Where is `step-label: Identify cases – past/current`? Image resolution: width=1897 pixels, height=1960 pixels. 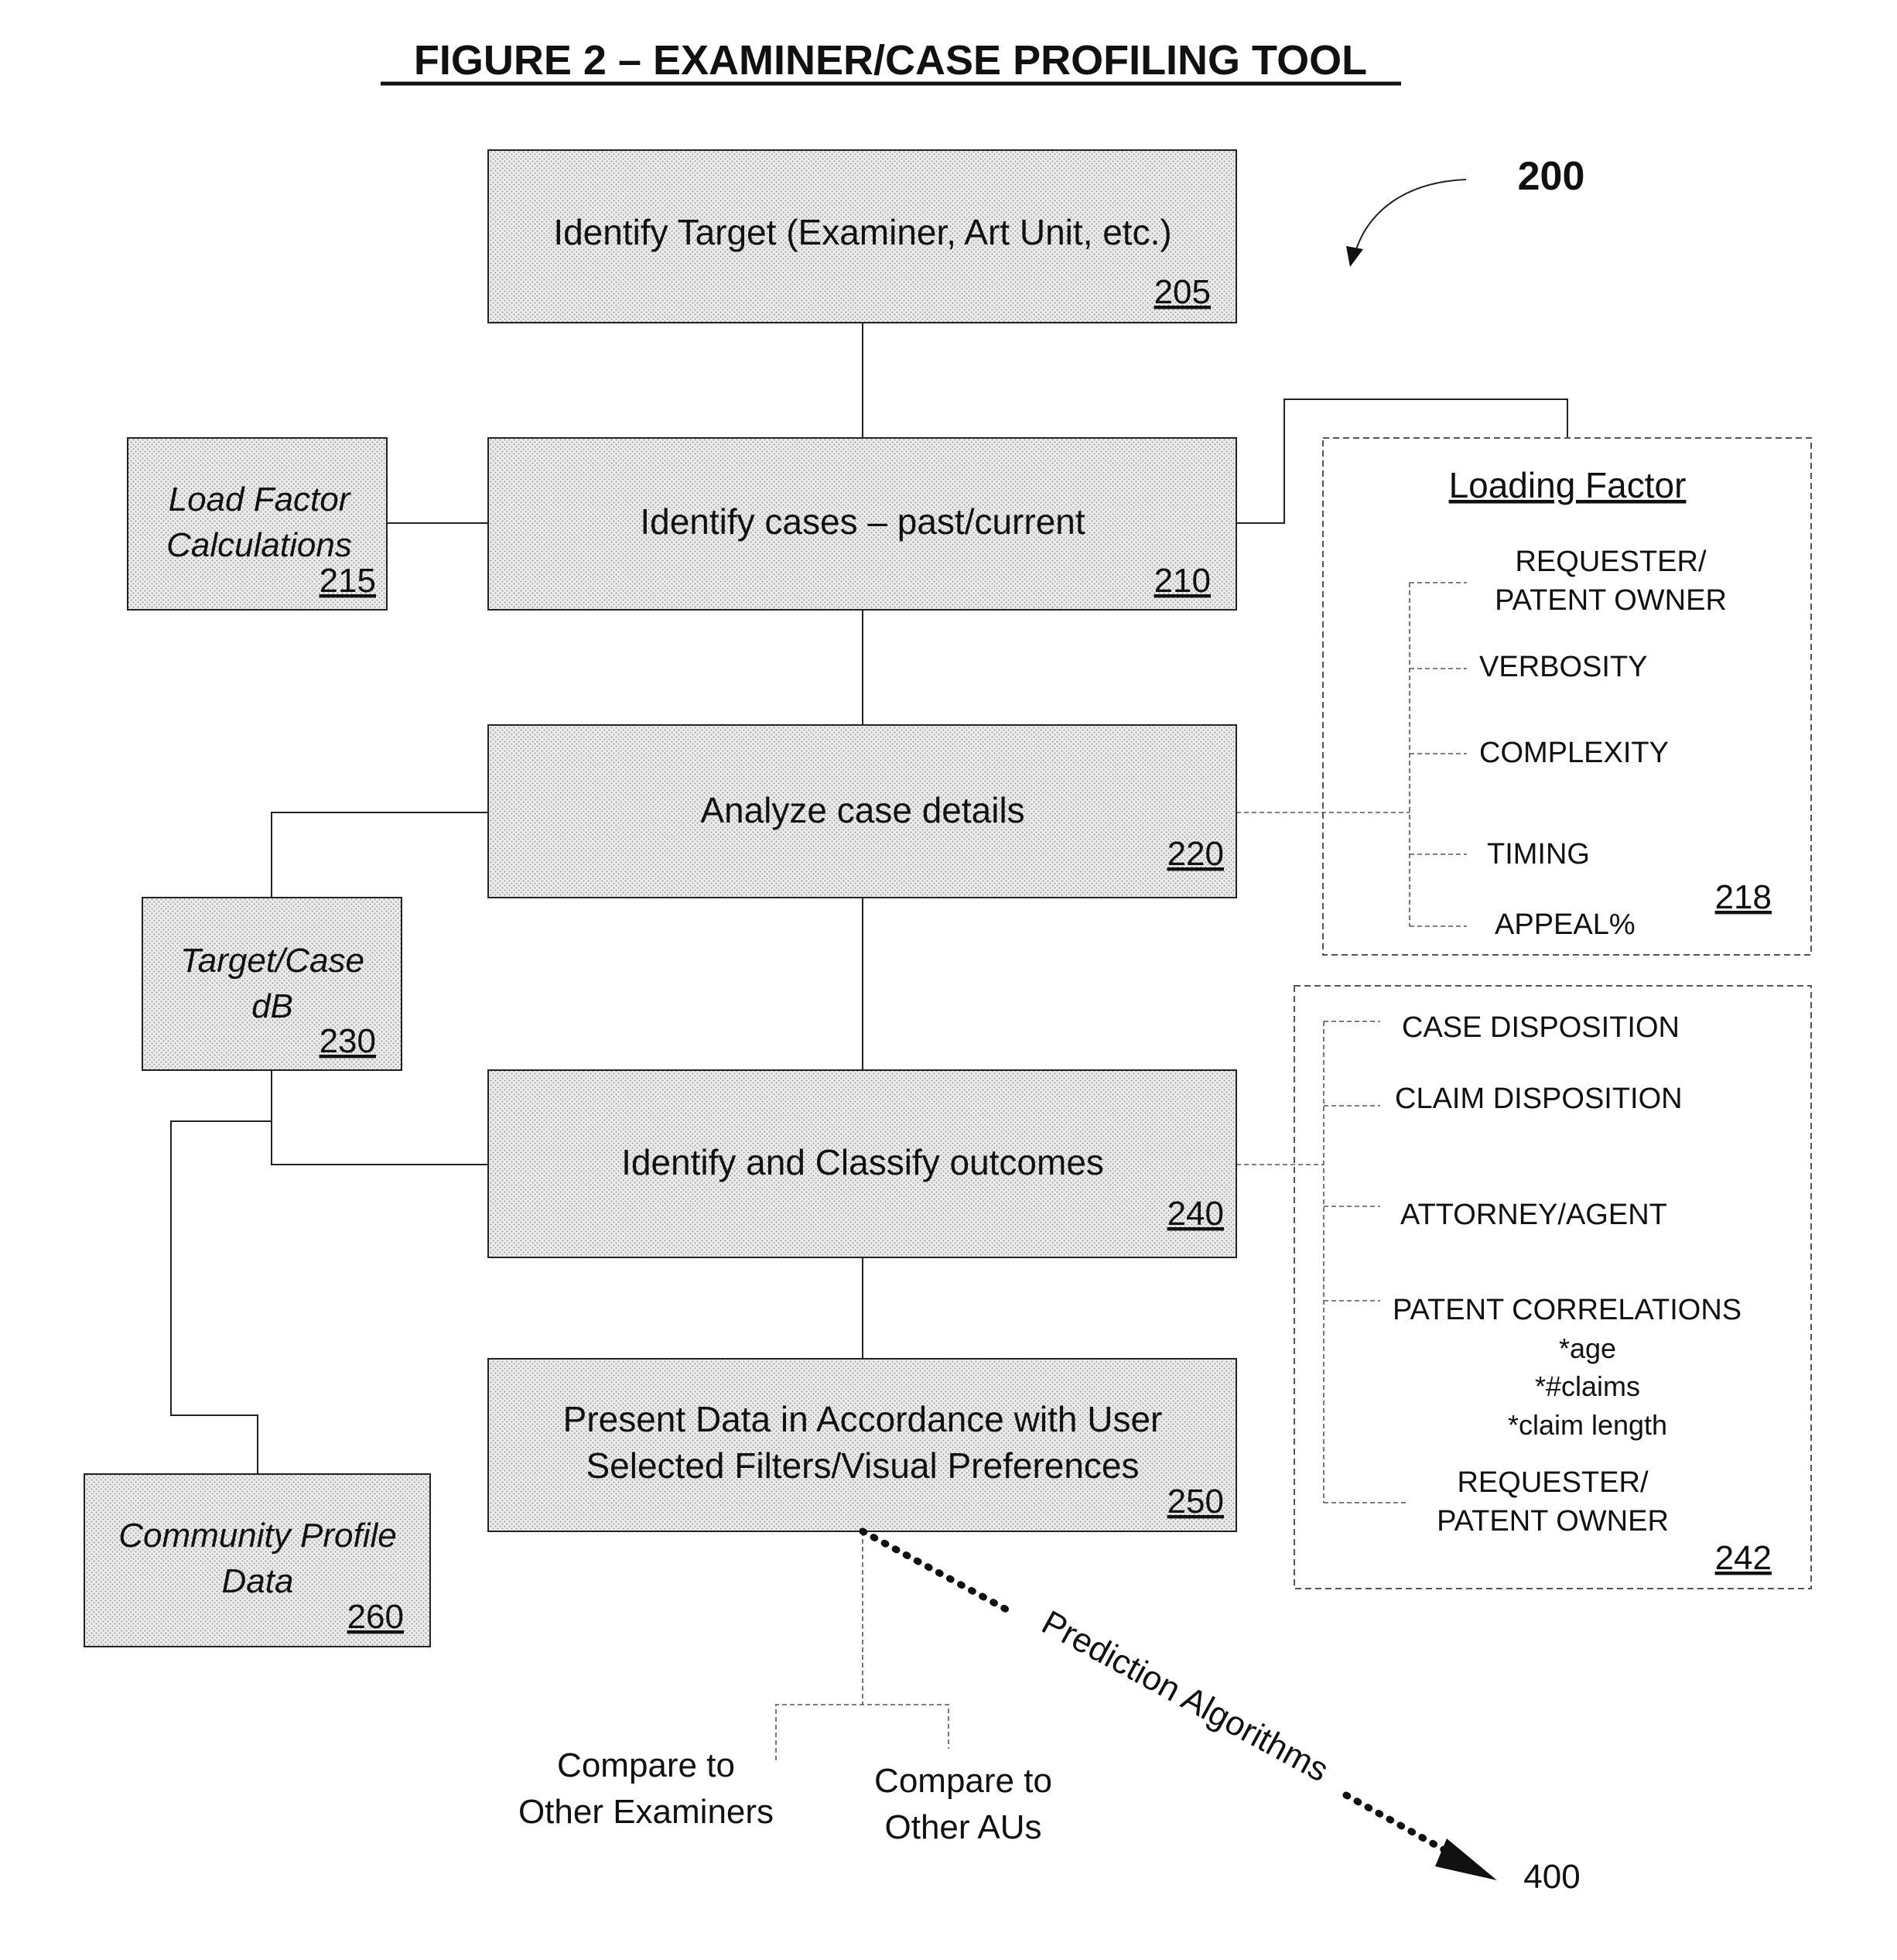 step-label: Identify cases – past/current is located at coordinates (862, 521).